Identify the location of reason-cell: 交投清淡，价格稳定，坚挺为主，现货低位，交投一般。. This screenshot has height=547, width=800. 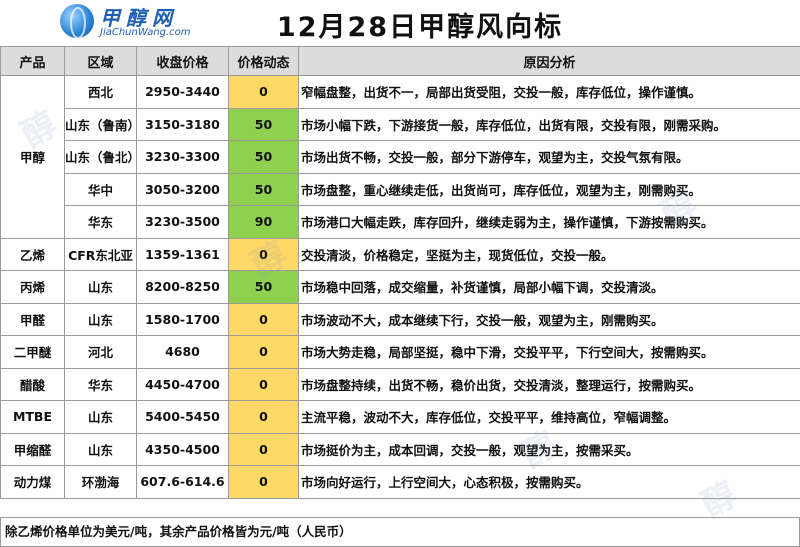
(549, 254).